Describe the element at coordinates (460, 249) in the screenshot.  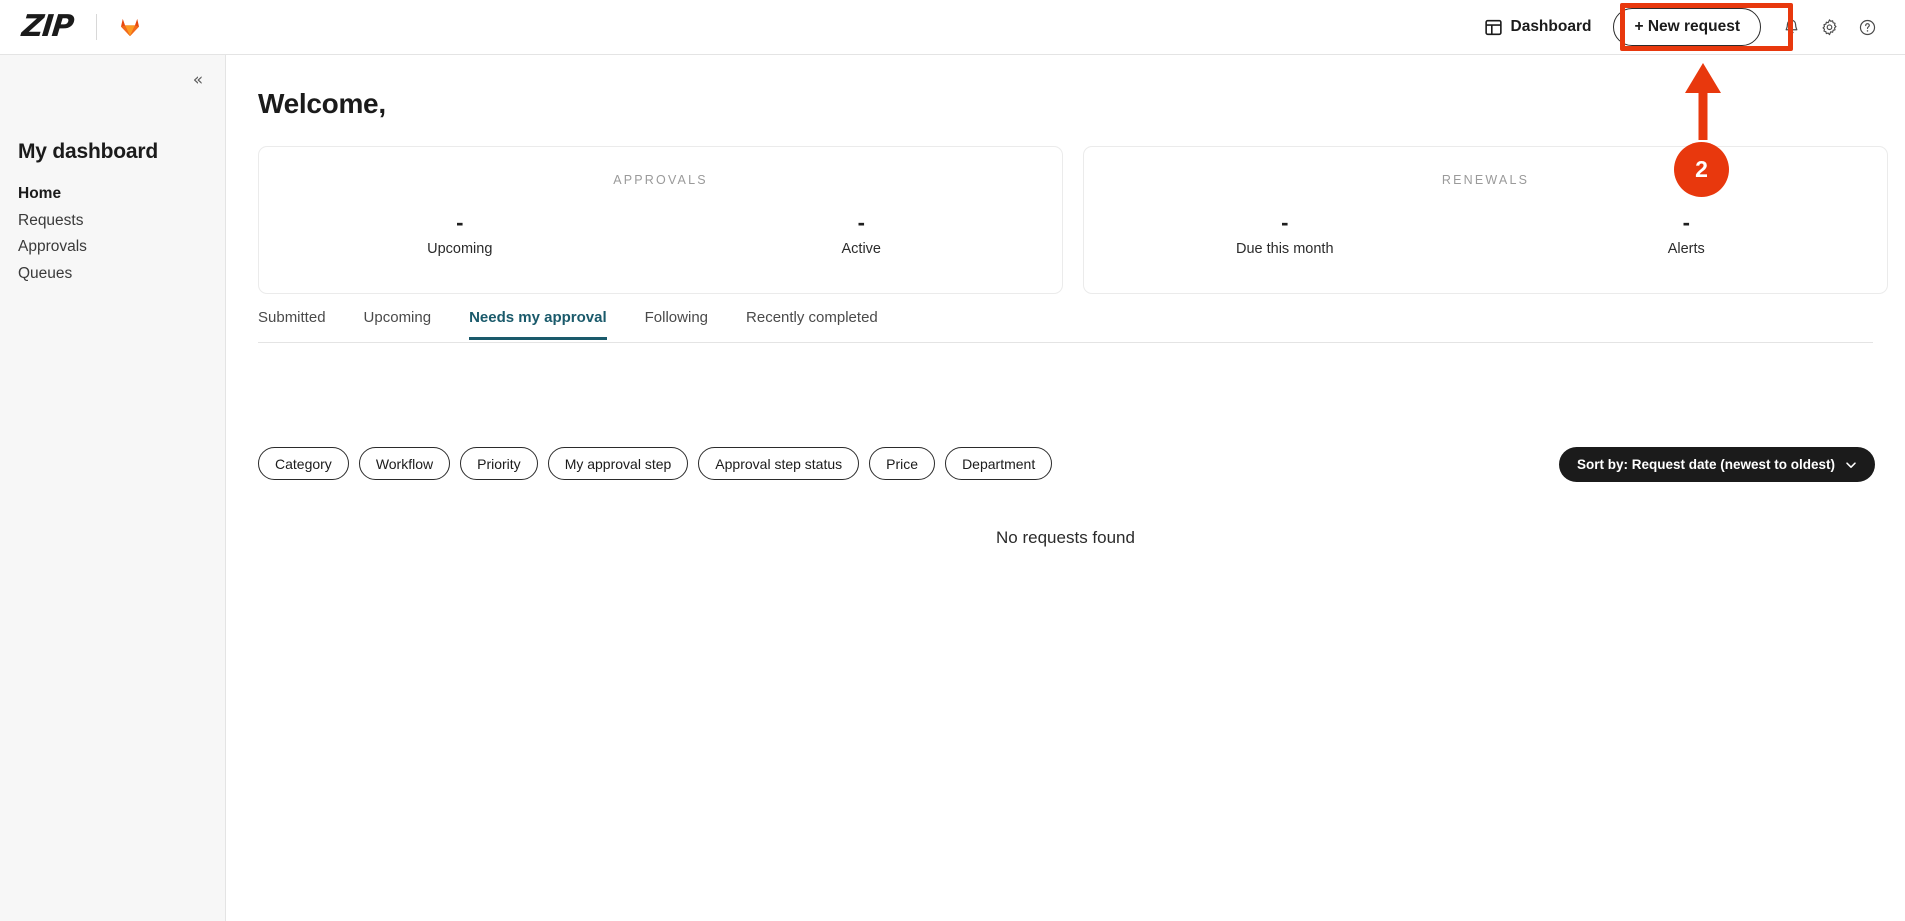
I see `metric-upcoming-label: Upcoming` at that location.